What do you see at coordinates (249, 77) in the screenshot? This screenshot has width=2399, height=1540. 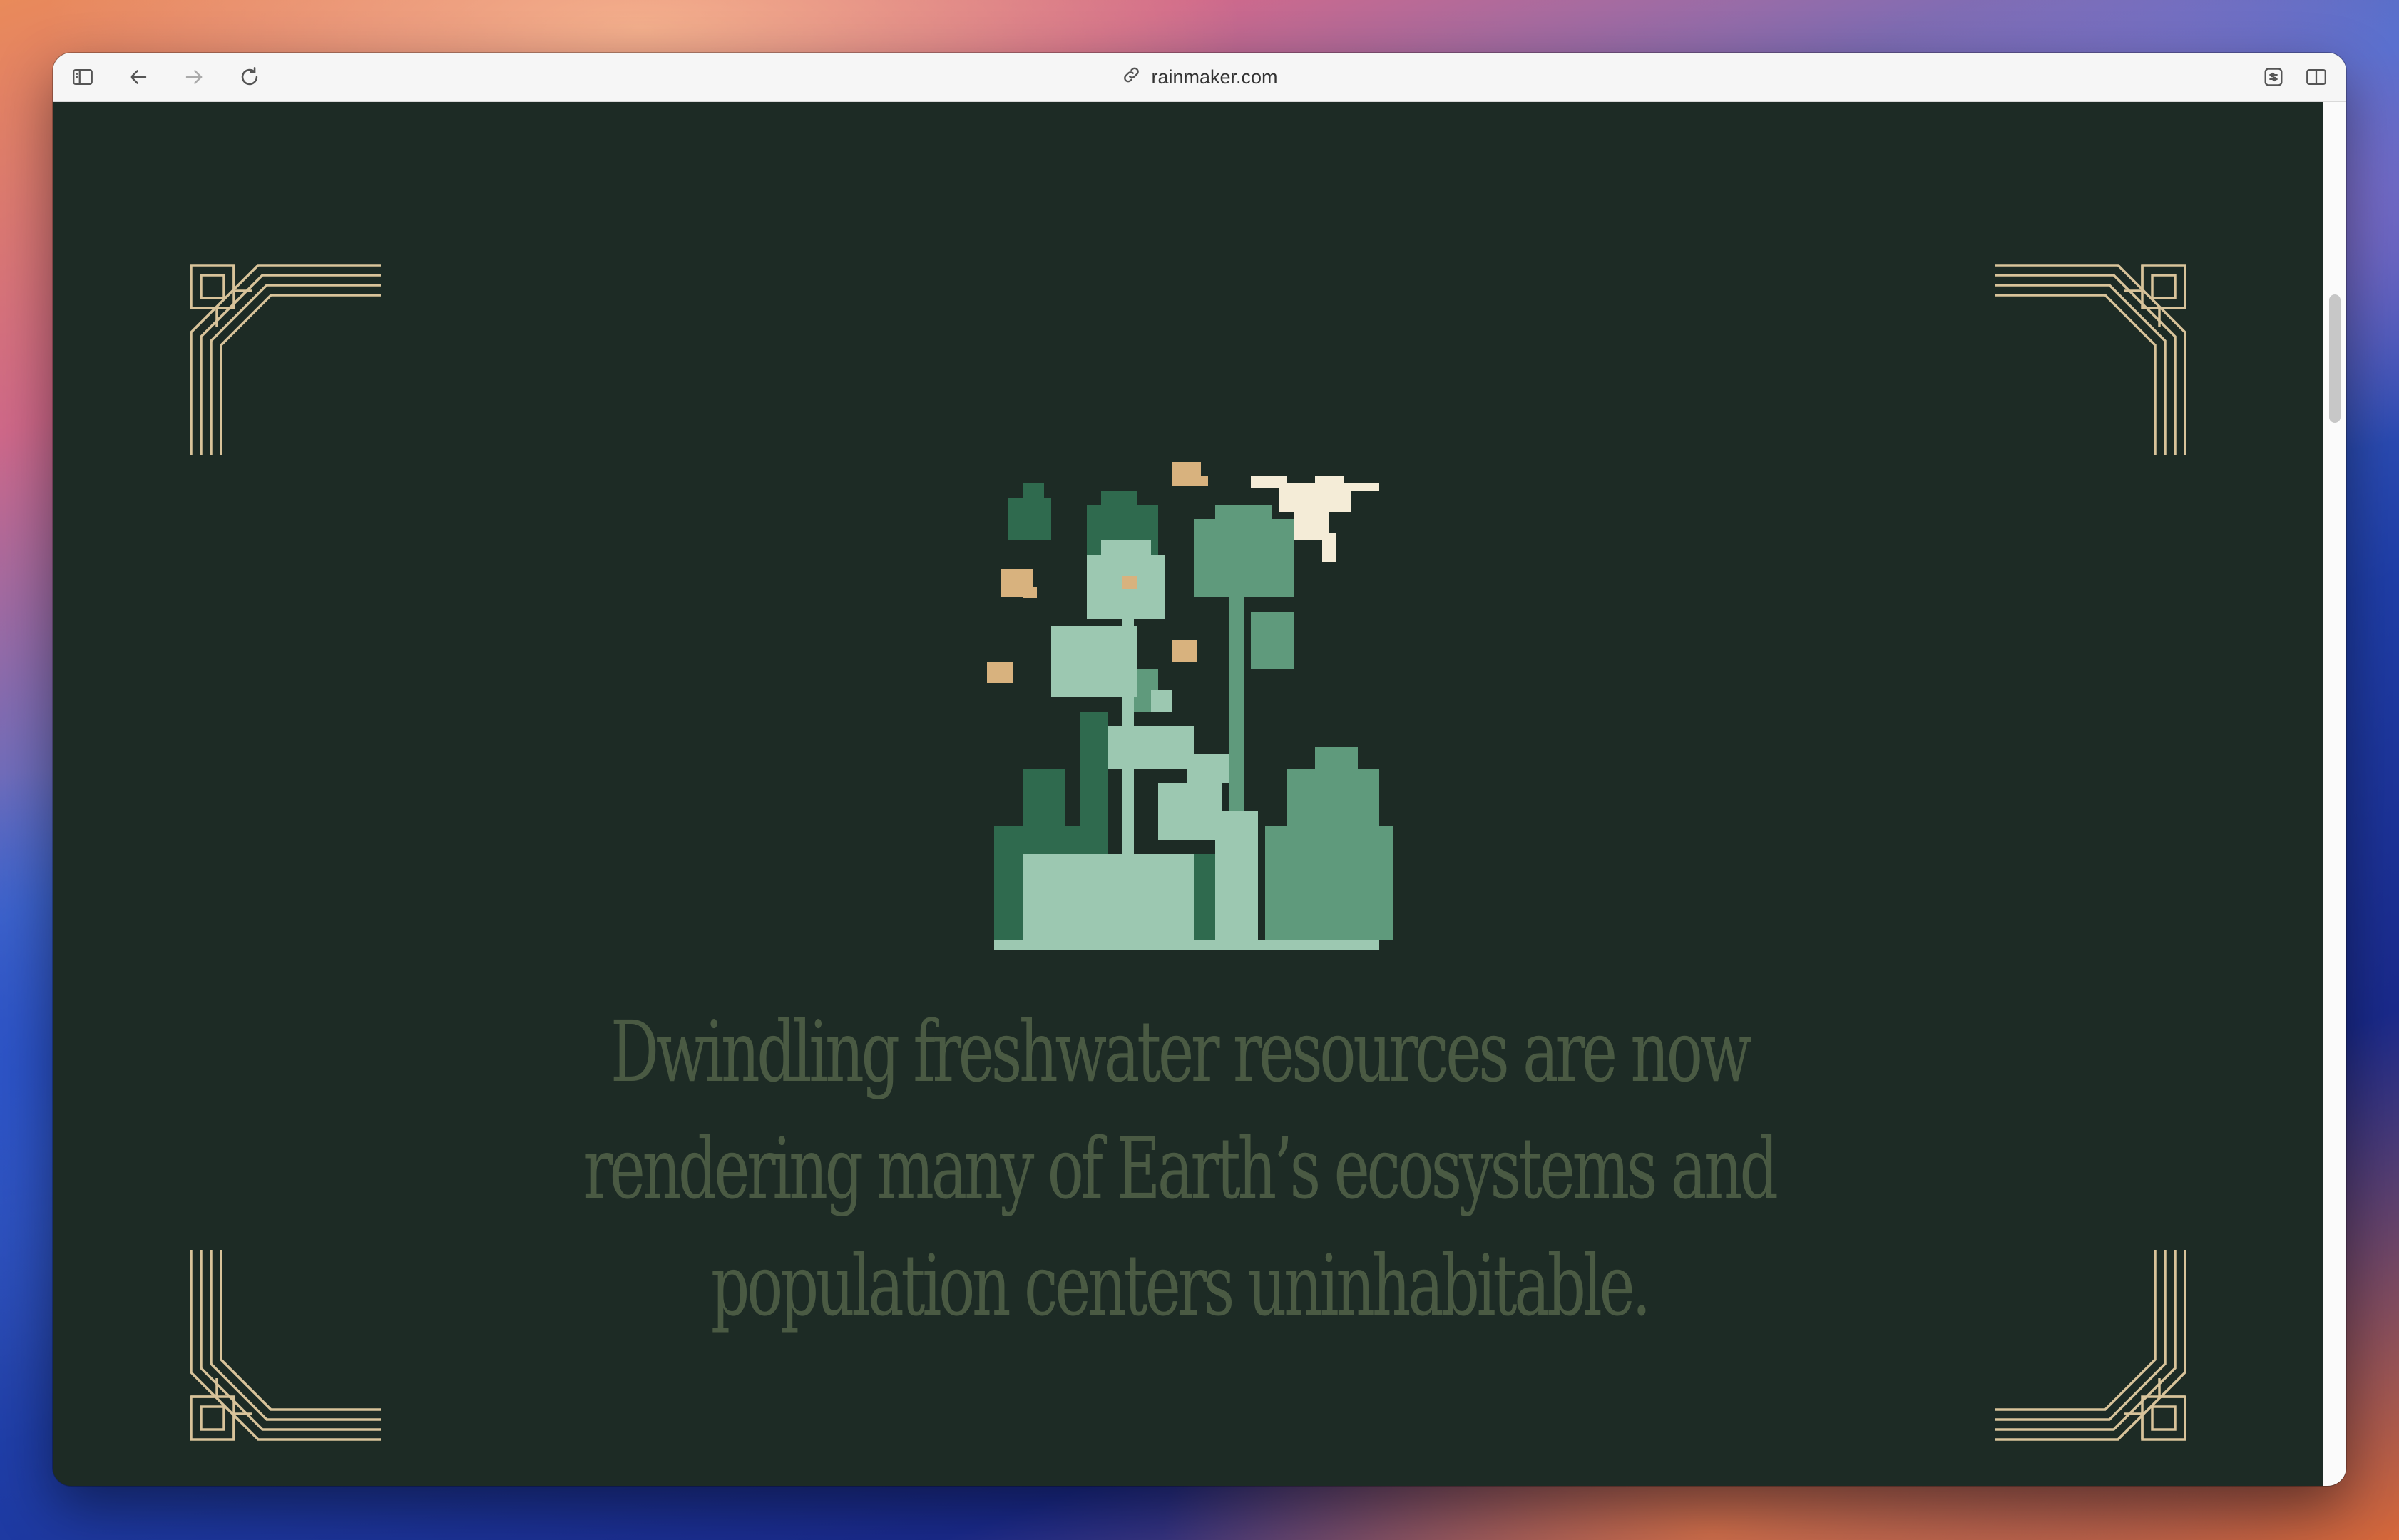 I see `reload-icon` at bounding box center [249, 77].